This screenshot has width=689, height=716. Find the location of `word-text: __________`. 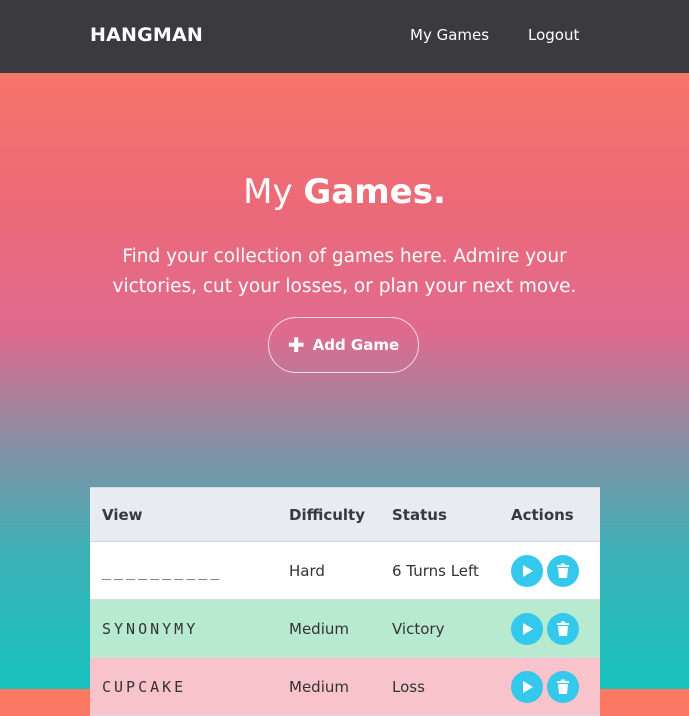

word-text: __________ is located at coordinates (162, 570).